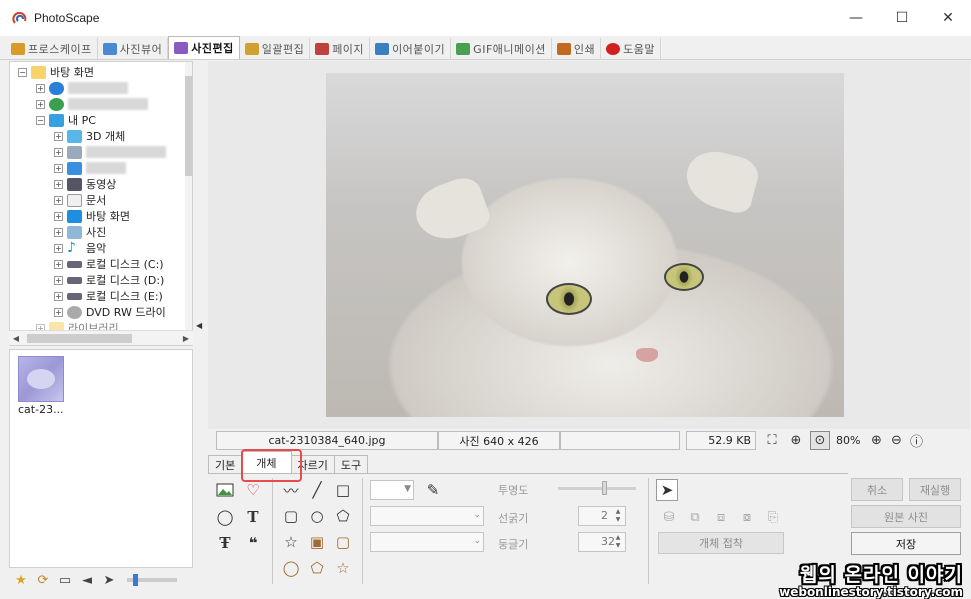 This screenshot has width=971, height=599. I want to click on tab-help: 도움말, so click(631, 48).